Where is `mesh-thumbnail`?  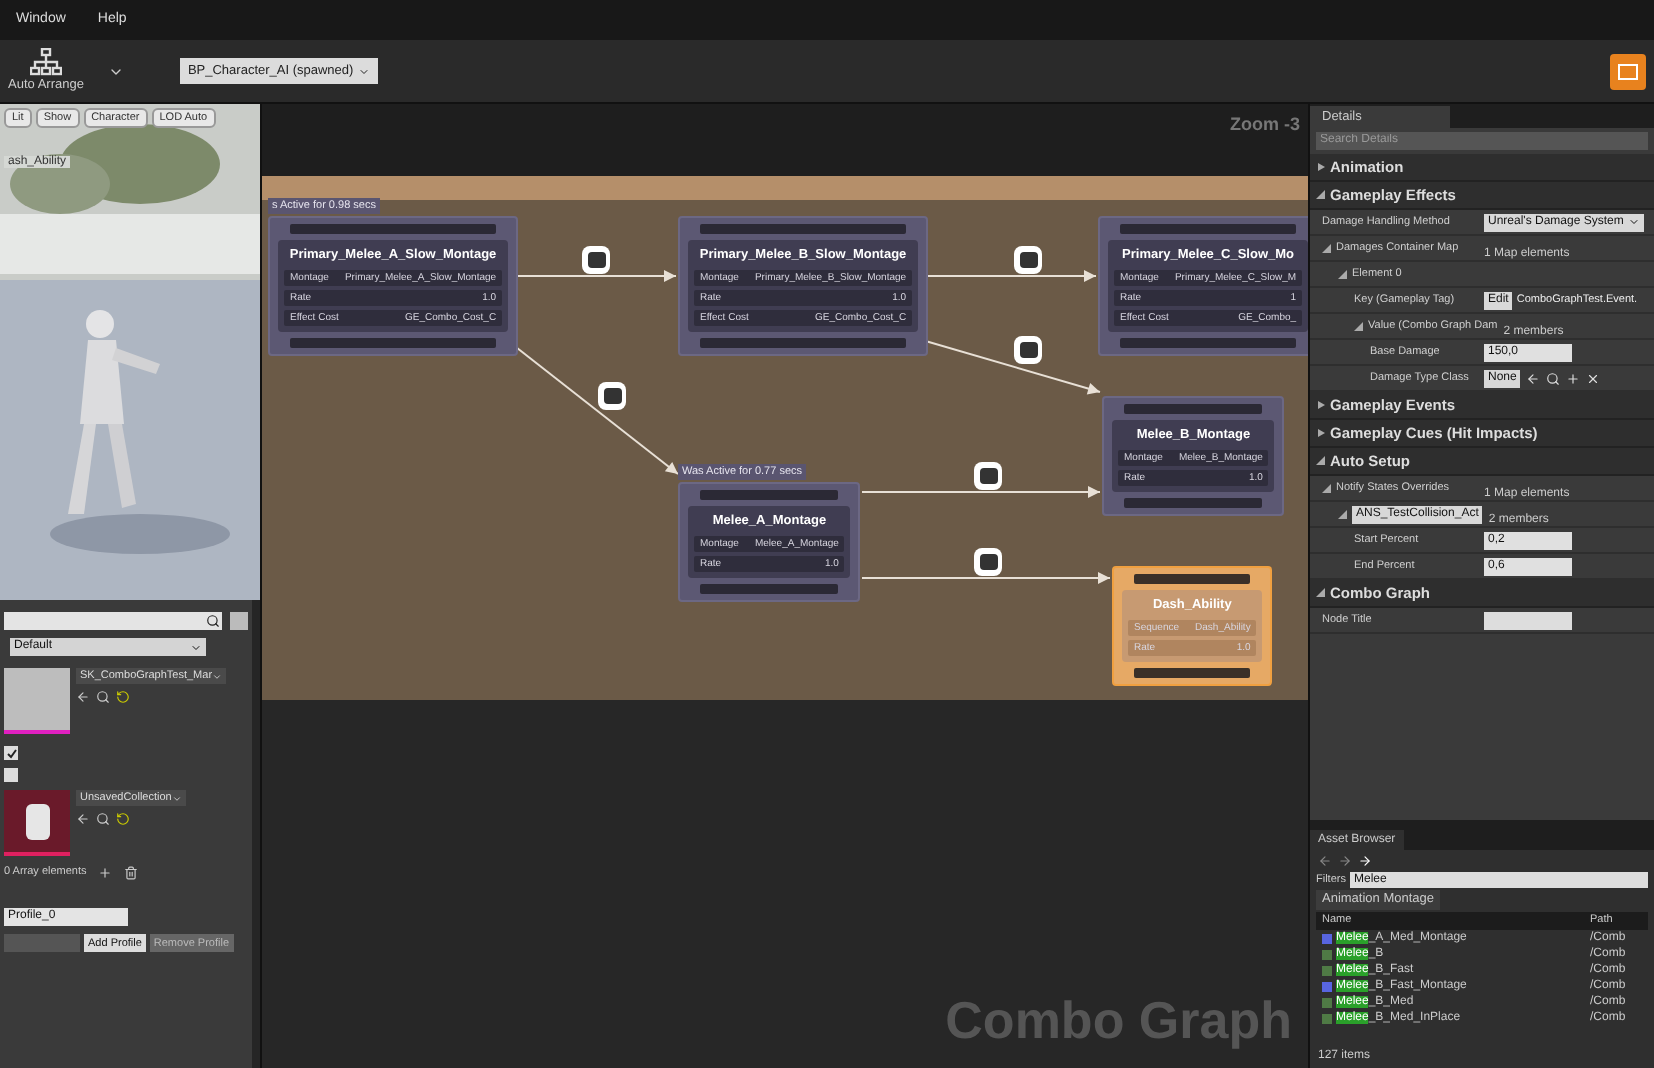
mesh-thumbnail is located at coordinates (37, 701).